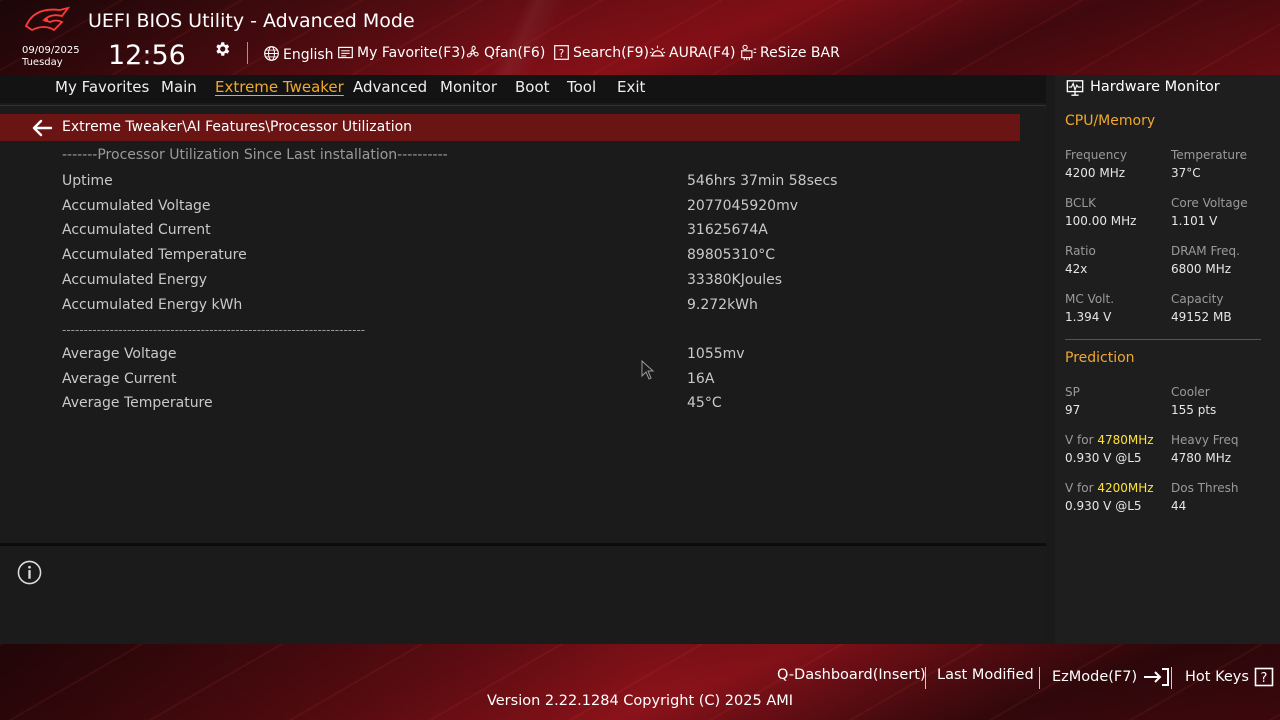  What do you see at coordinates (279, 87) in the screenshot?
I see `tab-extreme-tweaker: Extreme Tweaker` at bounding box center [279, 87].